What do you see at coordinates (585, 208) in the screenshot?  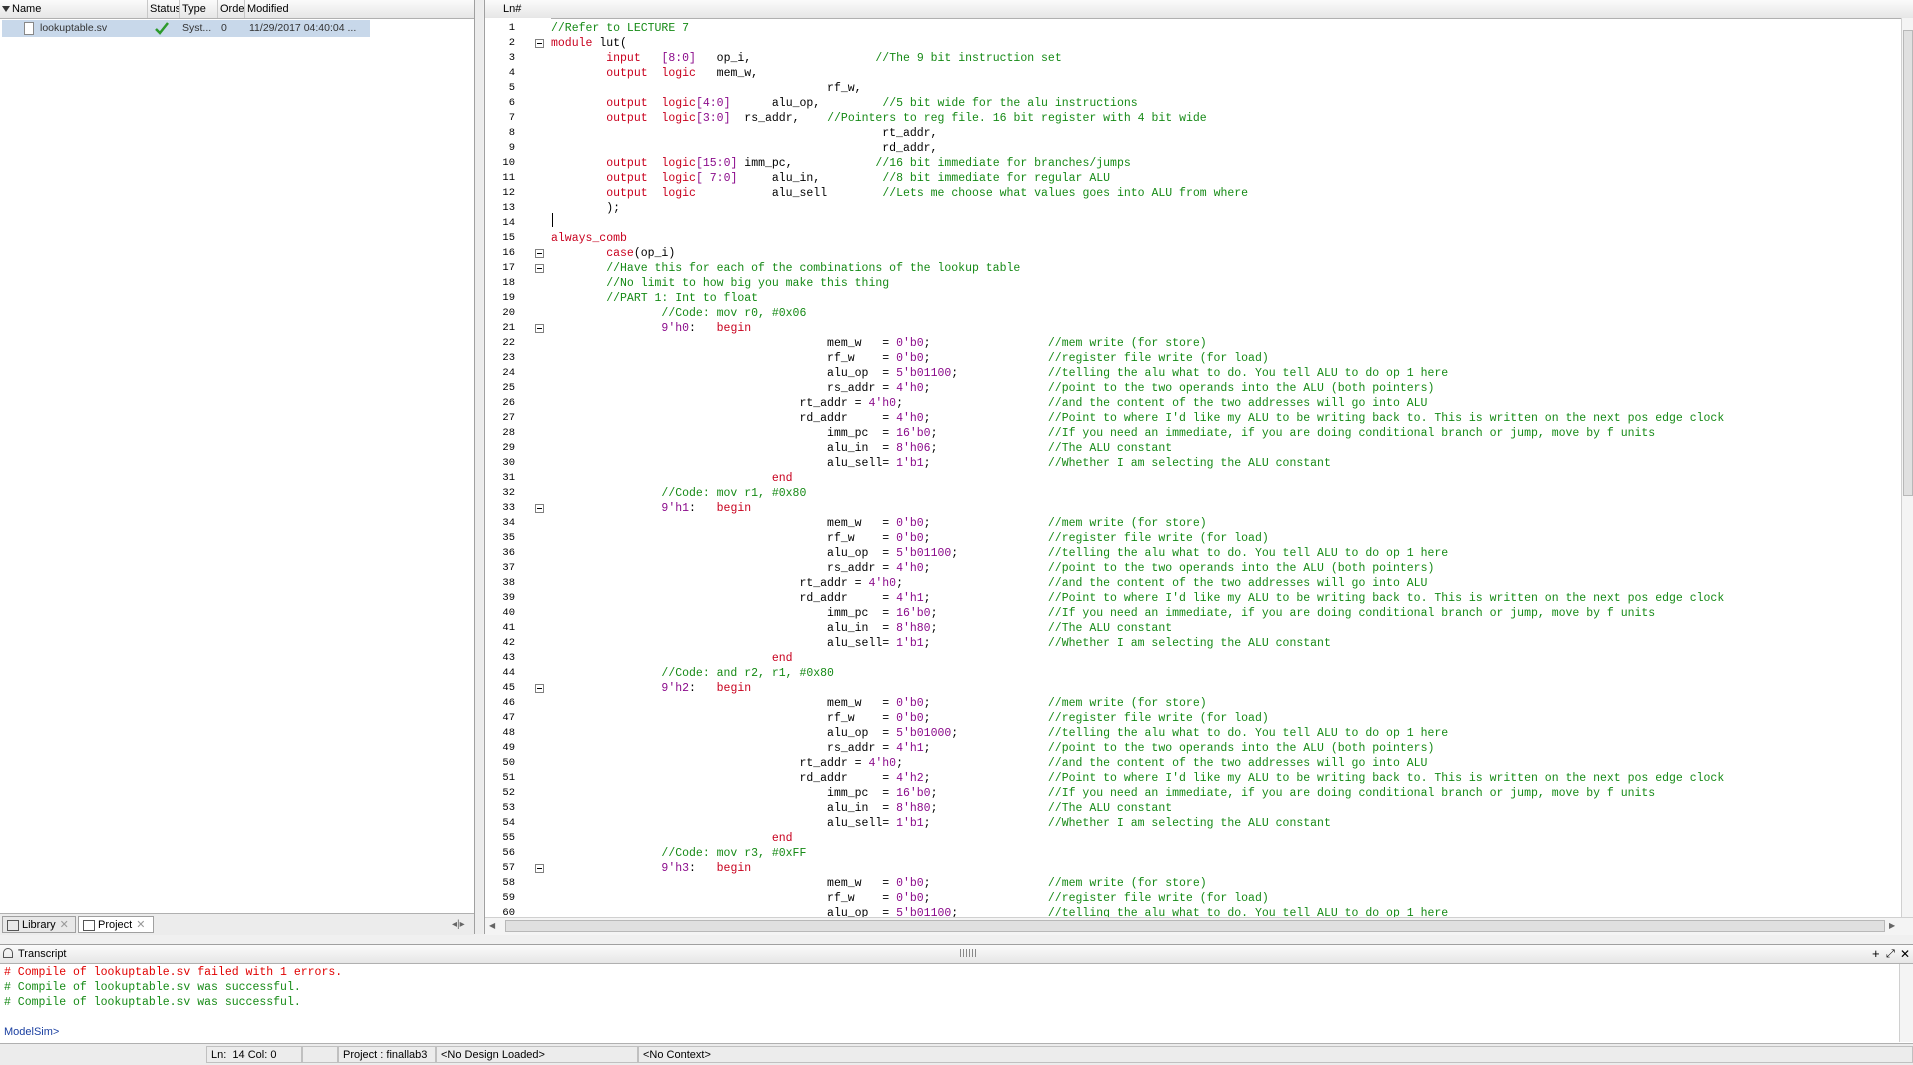 I see `code-line: );` at bounding box center [585, 208].